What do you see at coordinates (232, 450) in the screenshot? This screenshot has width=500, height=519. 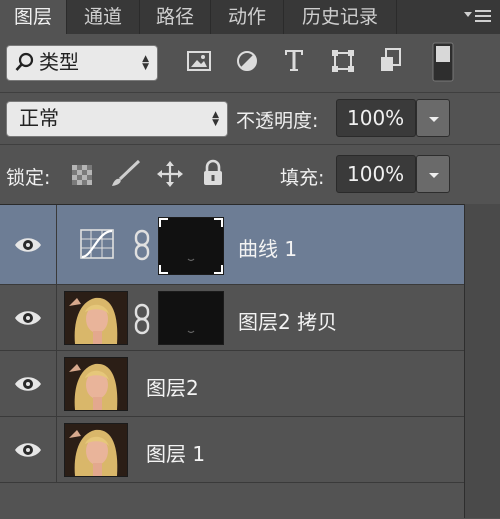 I see `layer-row-layer1: 图层 1` at bounding box center [232, 450].